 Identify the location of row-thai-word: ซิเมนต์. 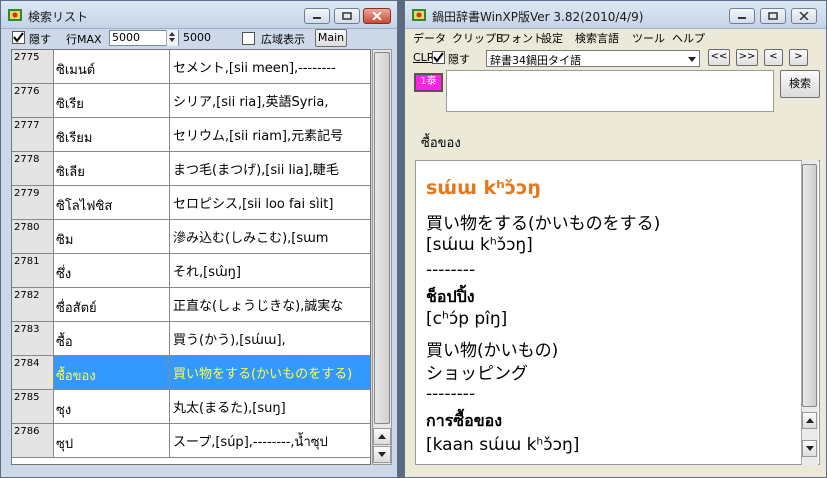
(112, 66).